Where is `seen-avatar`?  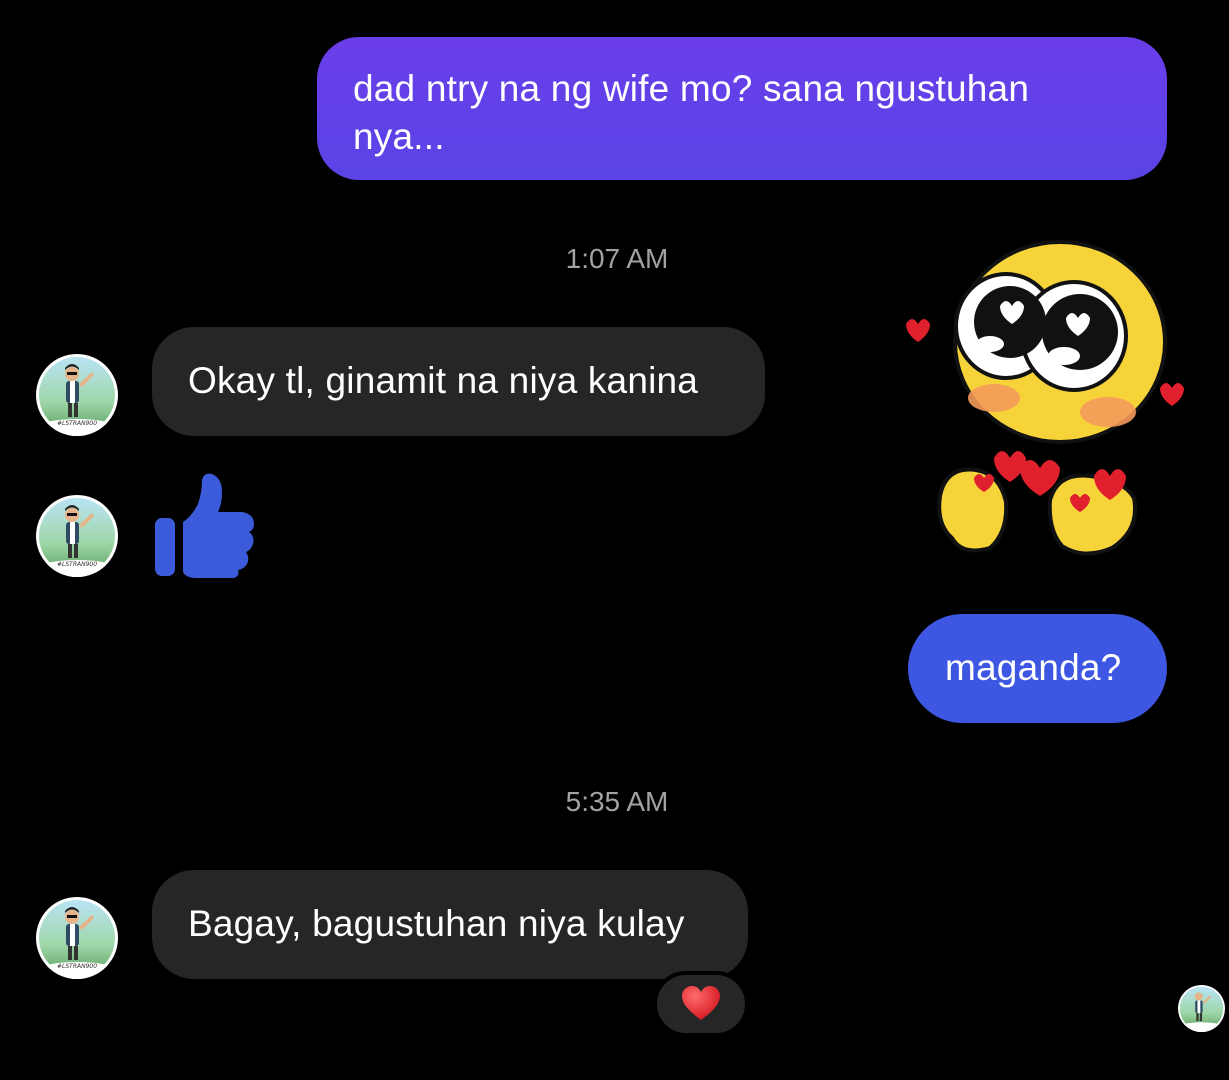
seen-avatar is located at coordinates (1201, 1008).